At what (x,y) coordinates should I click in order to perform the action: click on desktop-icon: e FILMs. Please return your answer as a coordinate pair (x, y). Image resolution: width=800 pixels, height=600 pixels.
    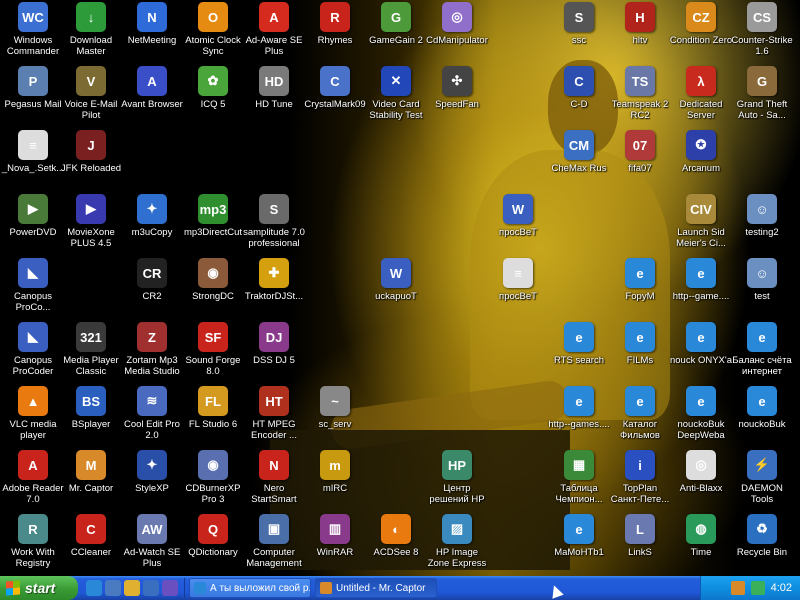
    Looking at the image, I should click on (640, 344).